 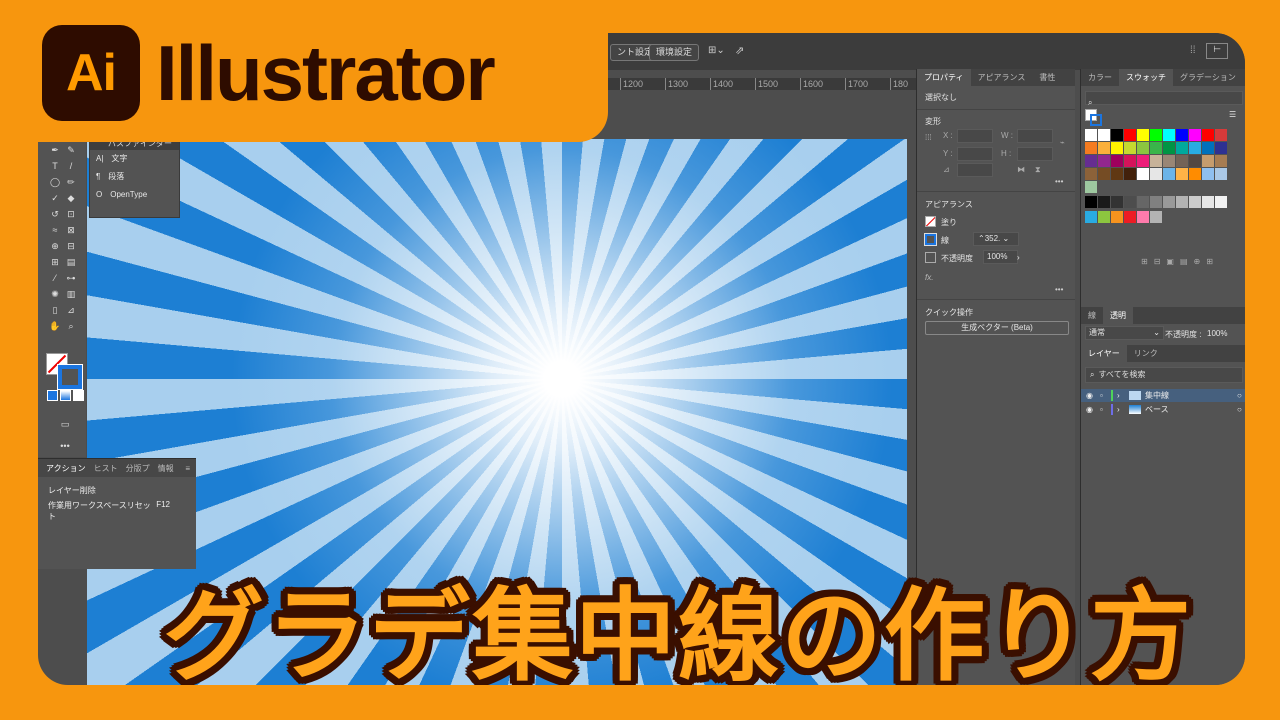 I want to click on shape-builder-icon: ⊕, so click(x=55, y=246).